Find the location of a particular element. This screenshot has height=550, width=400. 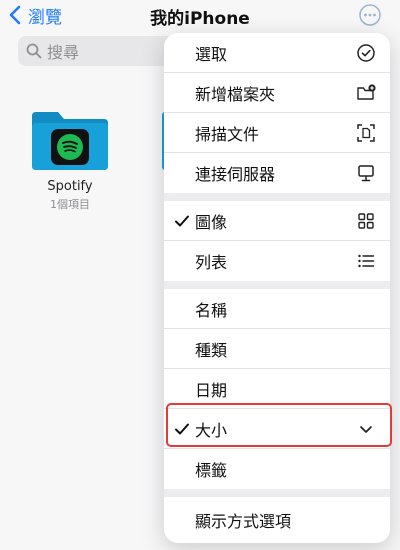

menu-item-label: 種類 is located at coordinates (211, 350).